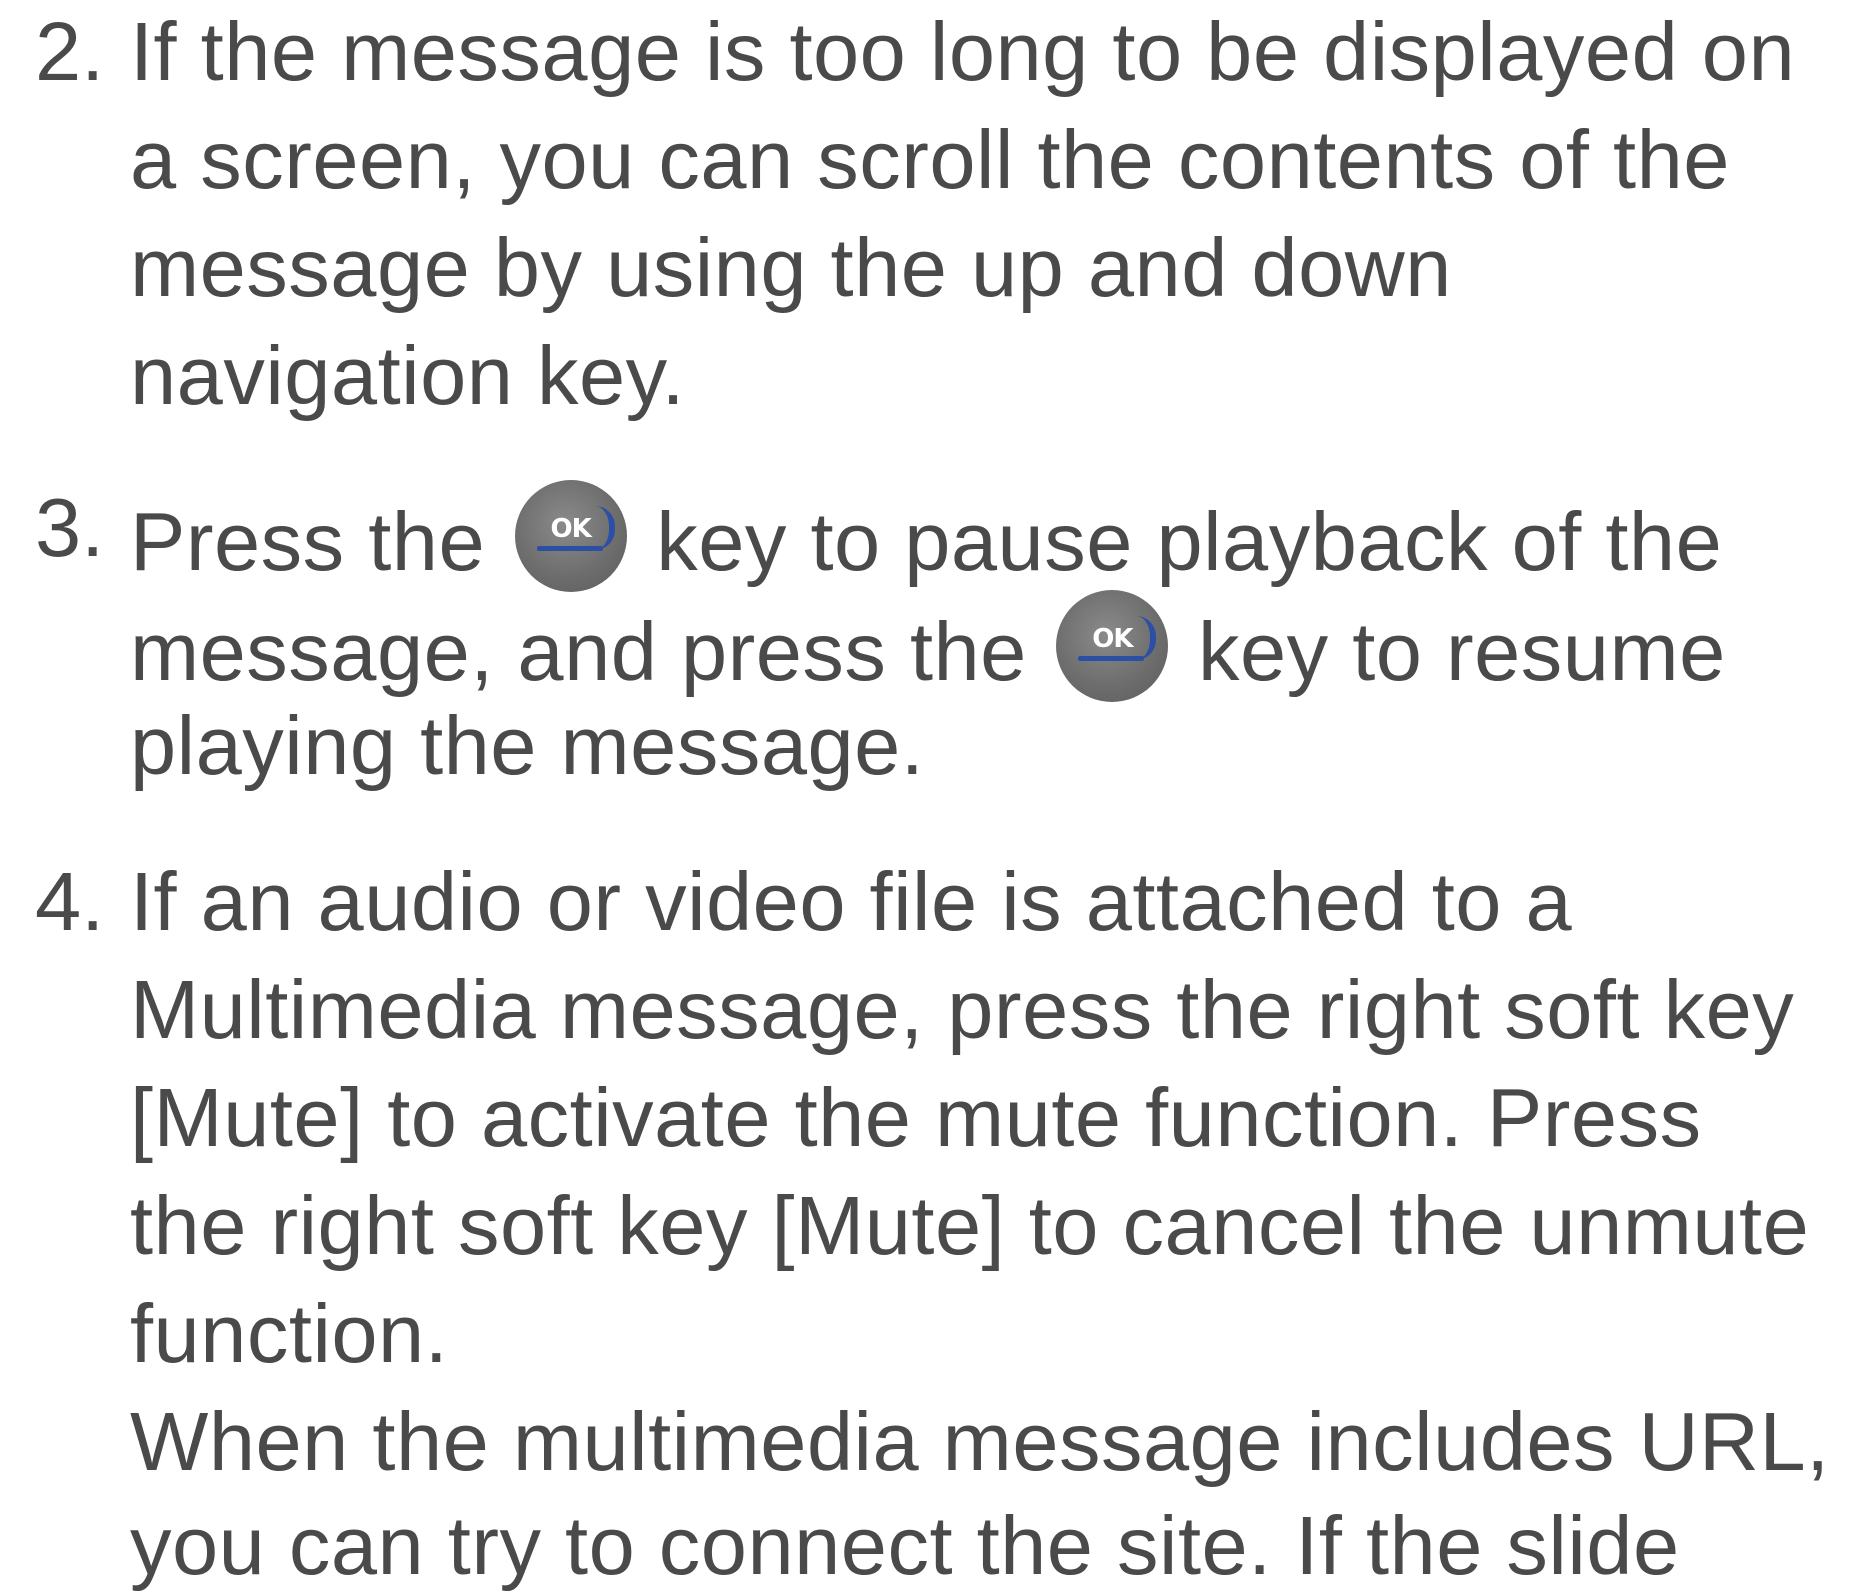 The width and height of the screenshot is (1854, 1594). Describe the element at coordinates (578, 651) in the screenshot. I see `item-3-line-2-before: message, and press the` at that location.